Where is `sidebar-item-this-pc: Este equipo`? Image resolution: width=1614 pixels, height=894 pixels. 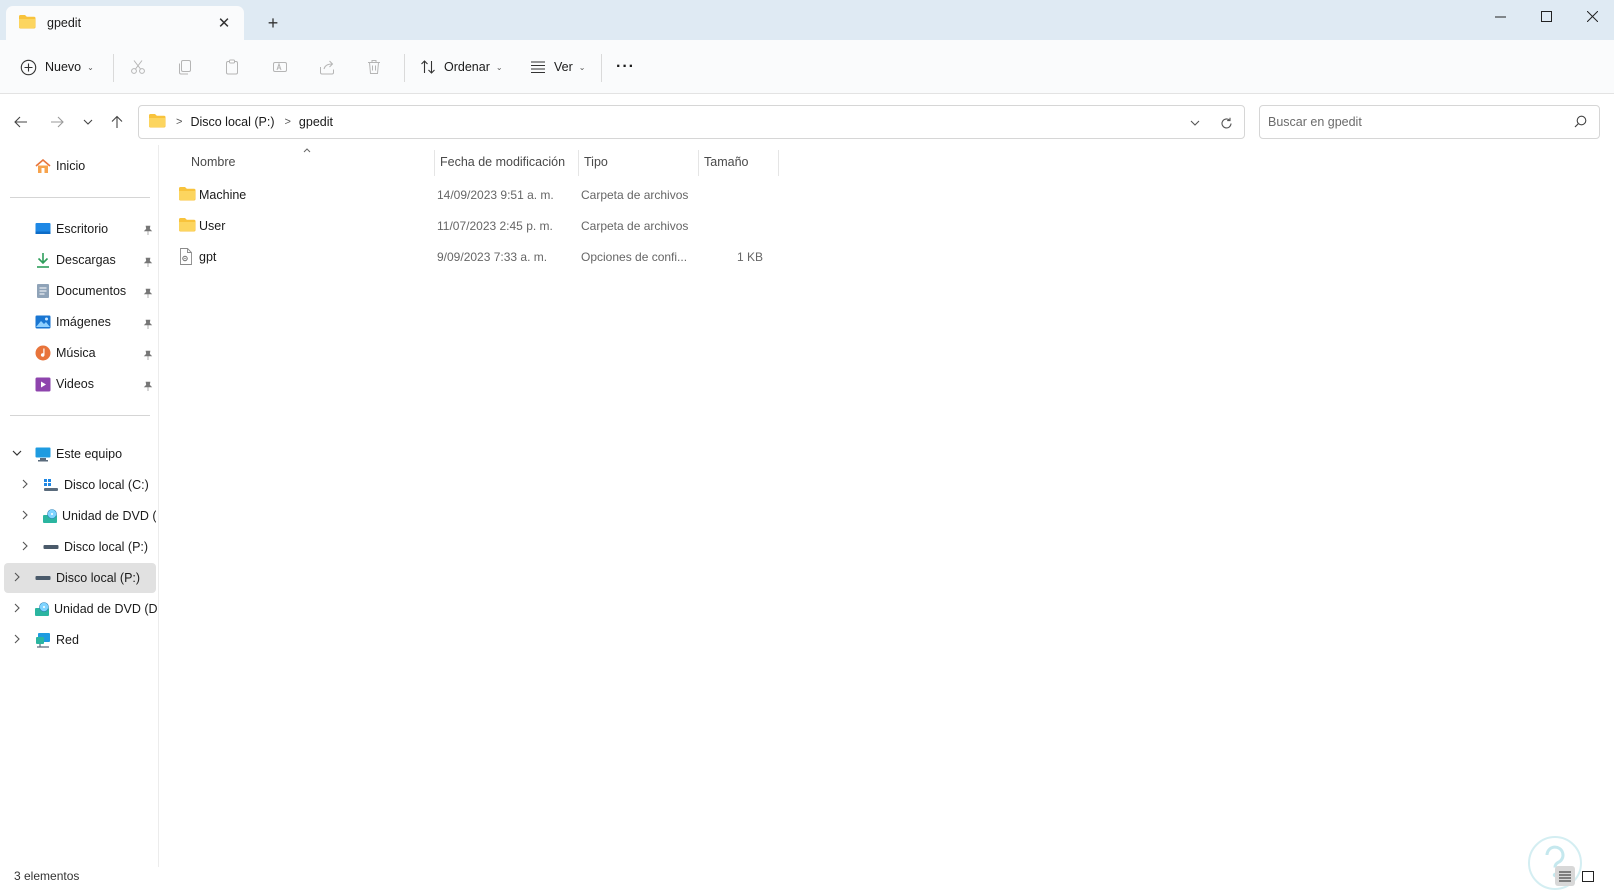 sidebar-item-this-pc: Este equipo is located at coordinates (78, 454).